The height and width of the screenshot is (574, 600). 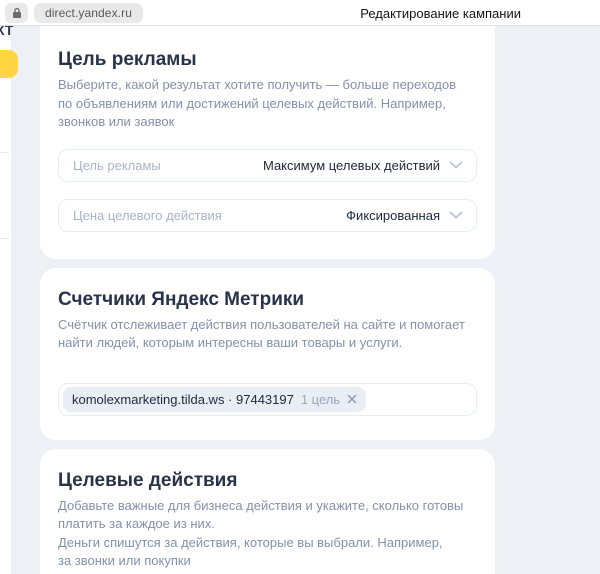 What do you see at coordinates (181, 299) in the screenshot?
I see `card-metrika-title: Счетчики Яндекс Метрики` at bounding box center [181, 299].